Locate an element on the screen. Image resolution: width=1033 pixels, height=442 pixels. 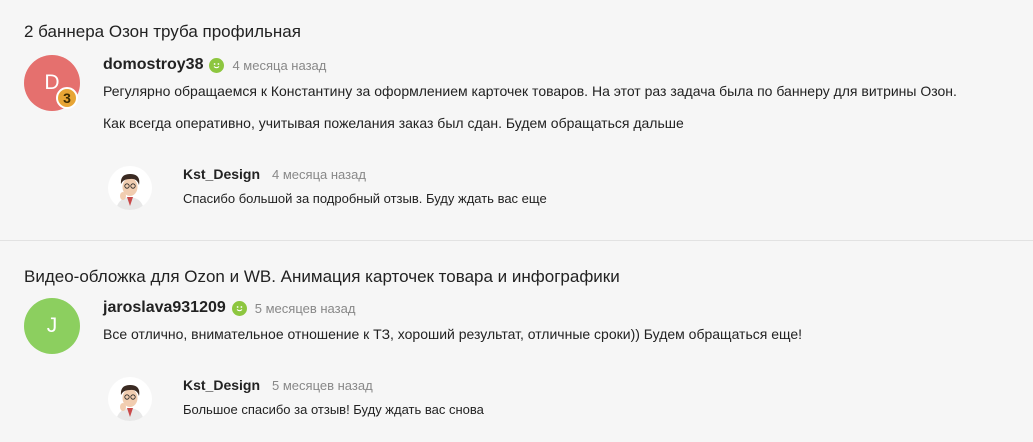
username: domostroy38 is located at coordinates (153, 65).